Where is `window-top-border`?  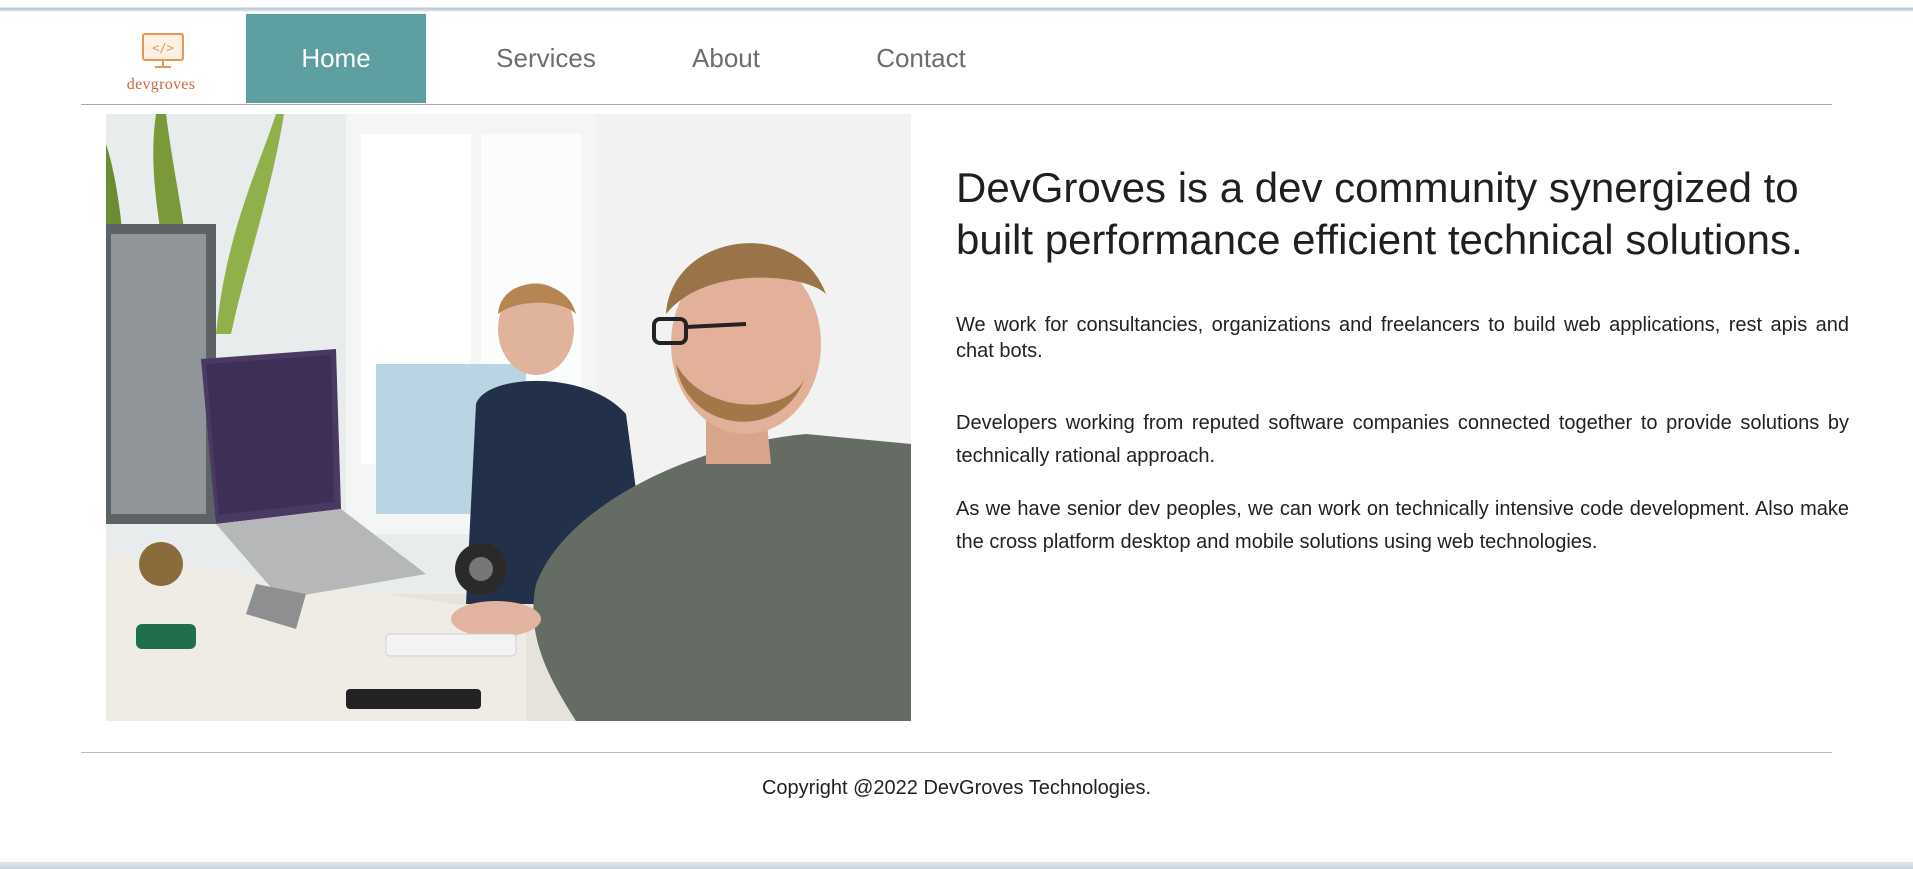
window-top-border is located at coordinates (956, 6).